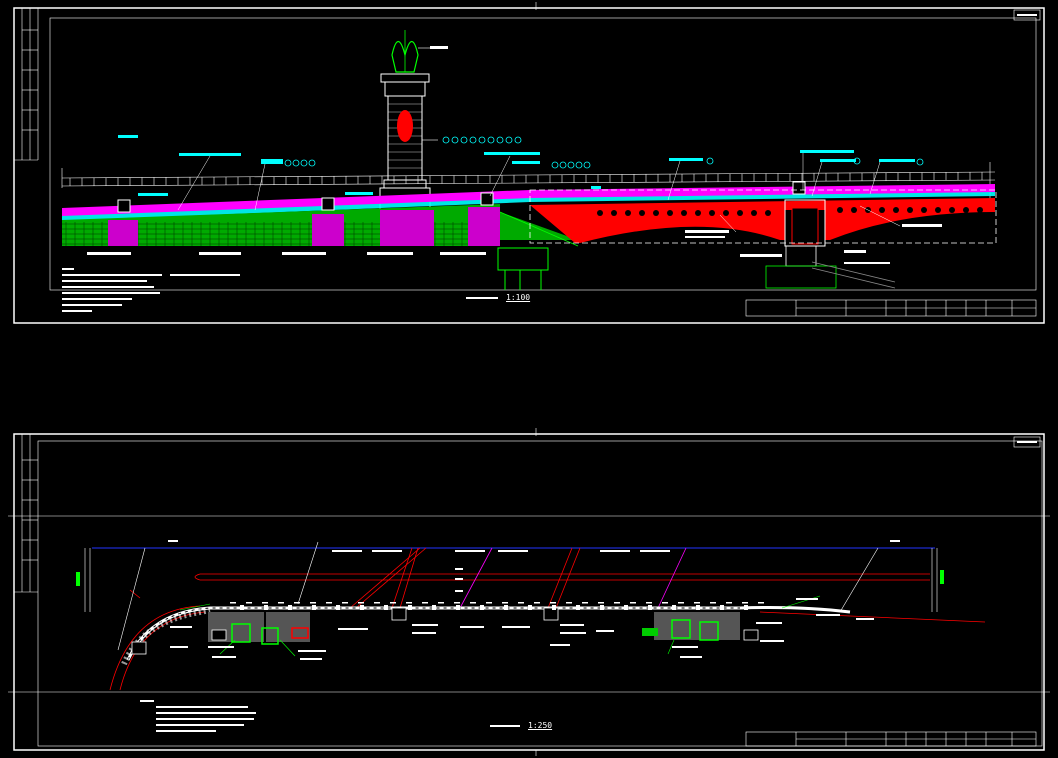 This screenshot has width=1058, height=758. I want to click on steel-arch-span, so click(762, 222).